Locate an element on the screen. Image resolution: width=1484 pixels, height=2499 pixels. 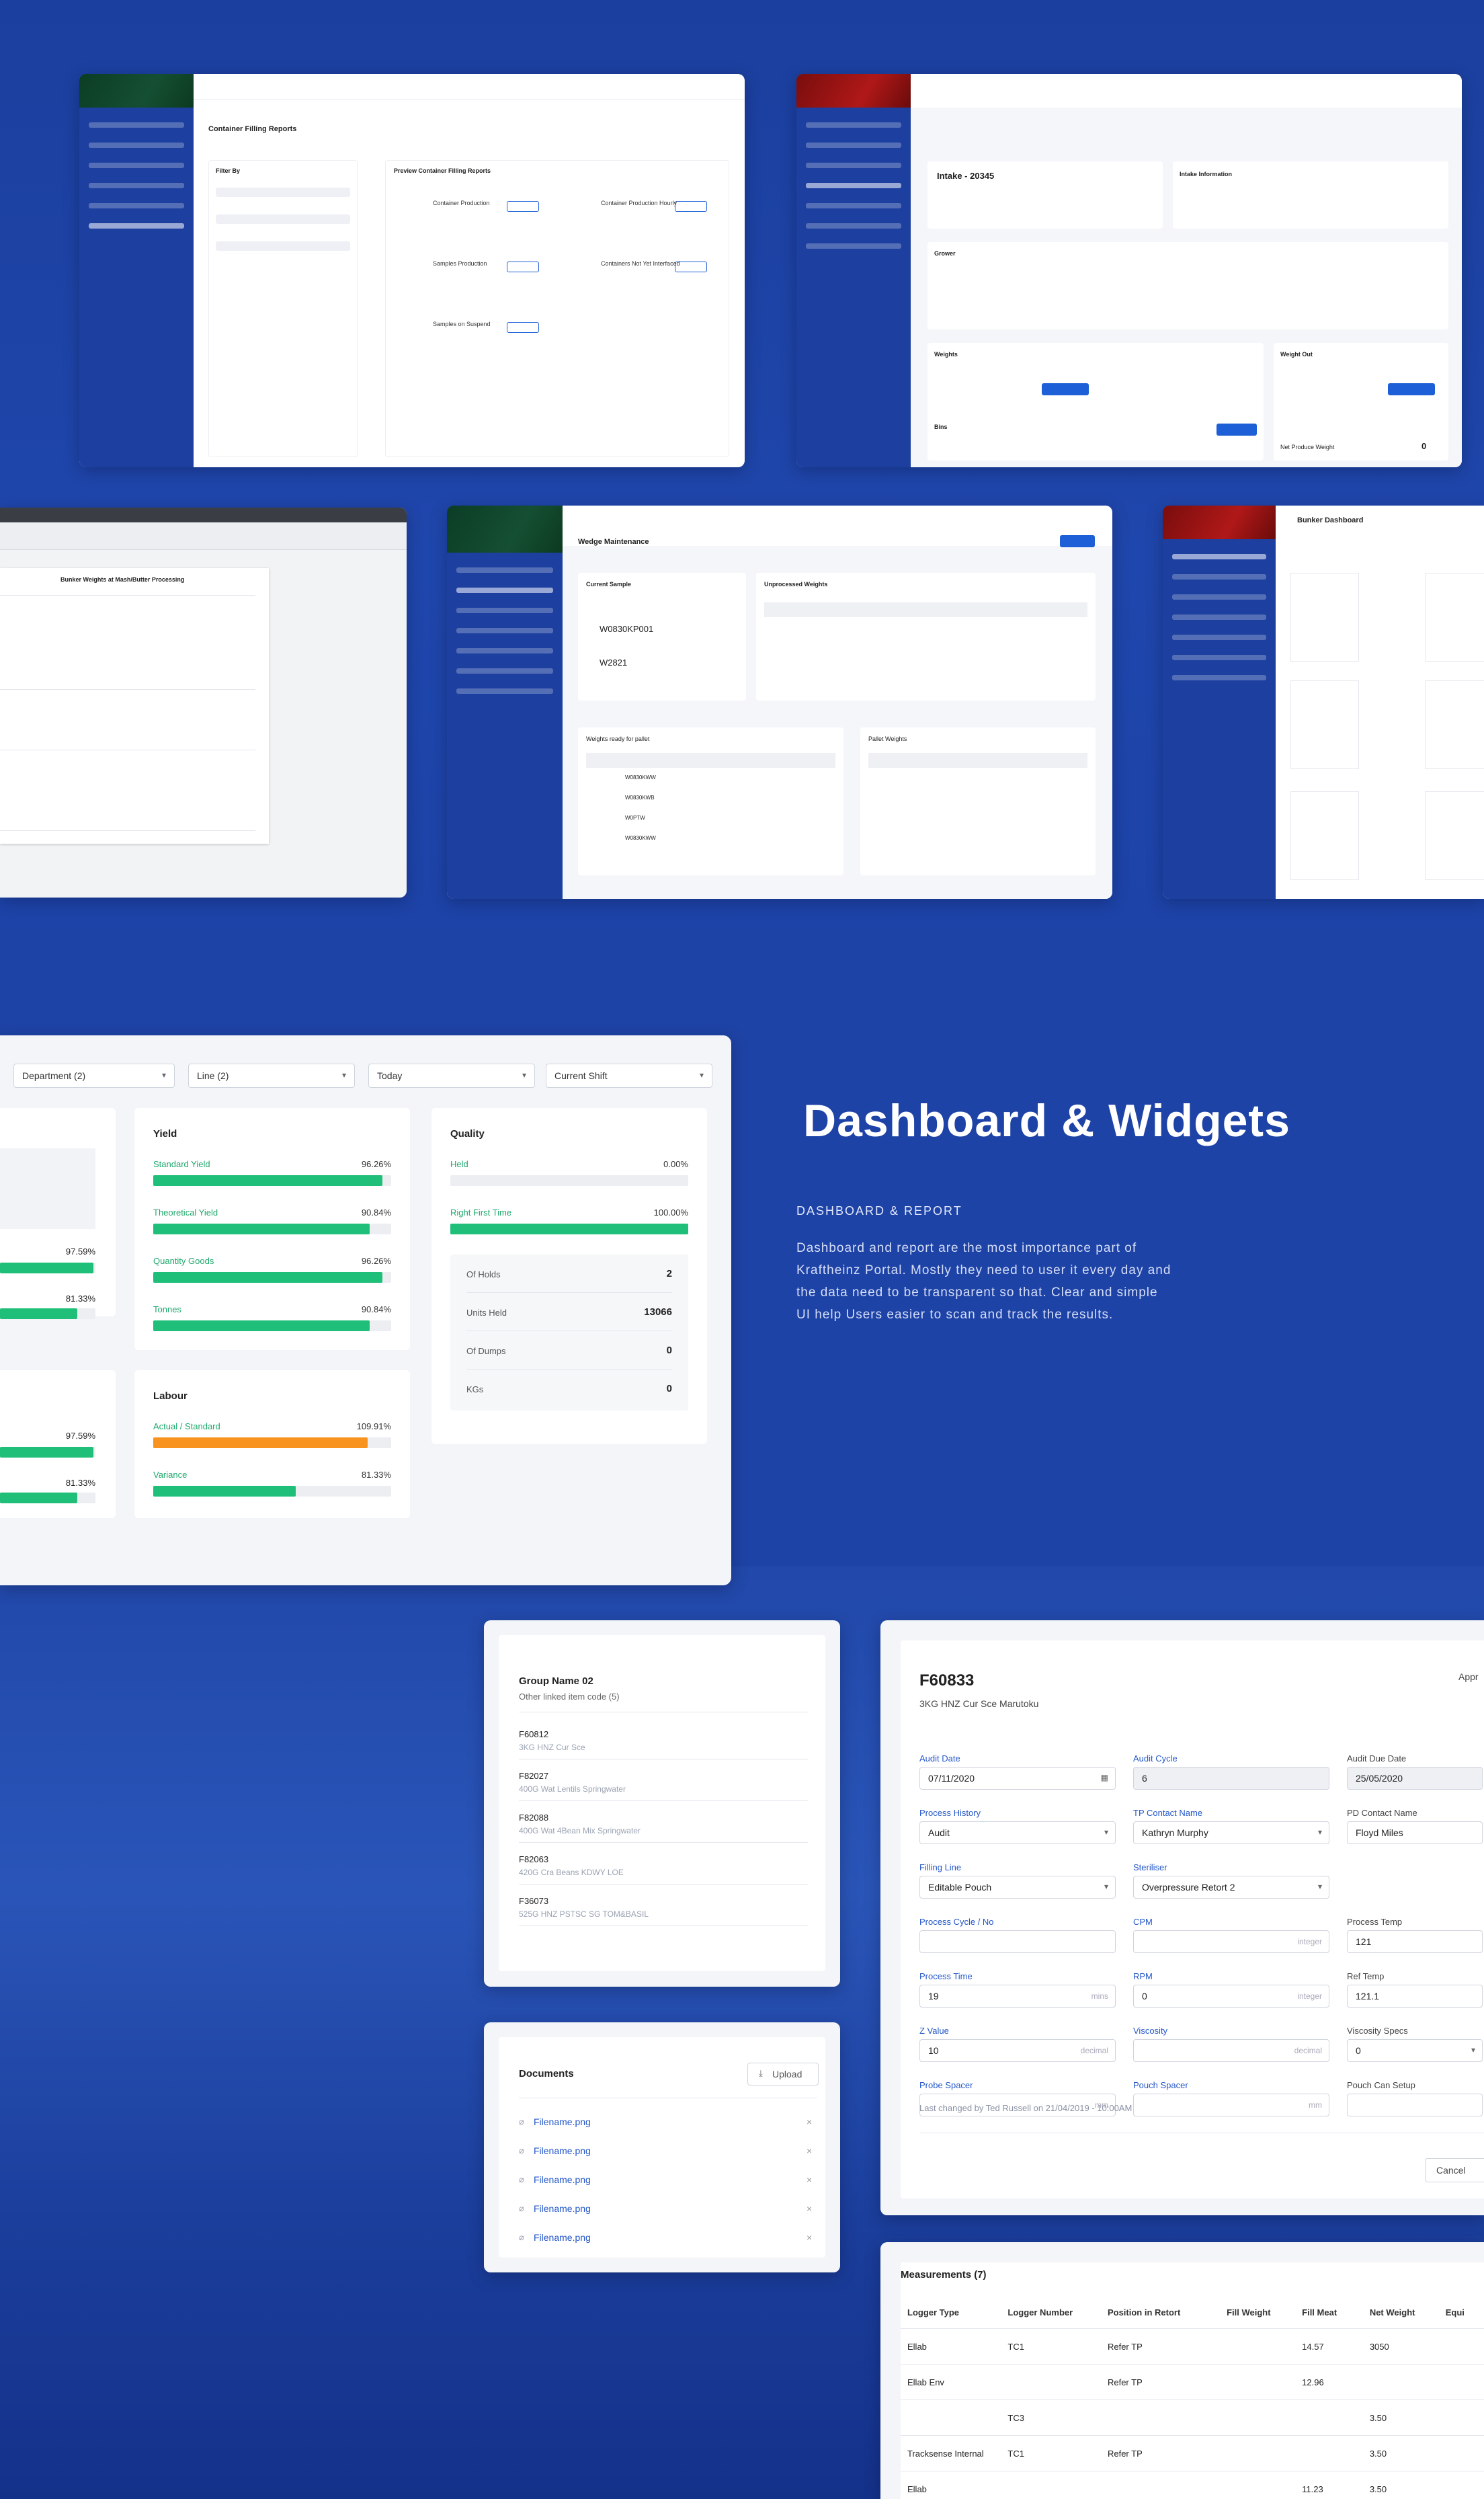
line-filter: Line (2) ▾ is located at coordinates (271, 1076).